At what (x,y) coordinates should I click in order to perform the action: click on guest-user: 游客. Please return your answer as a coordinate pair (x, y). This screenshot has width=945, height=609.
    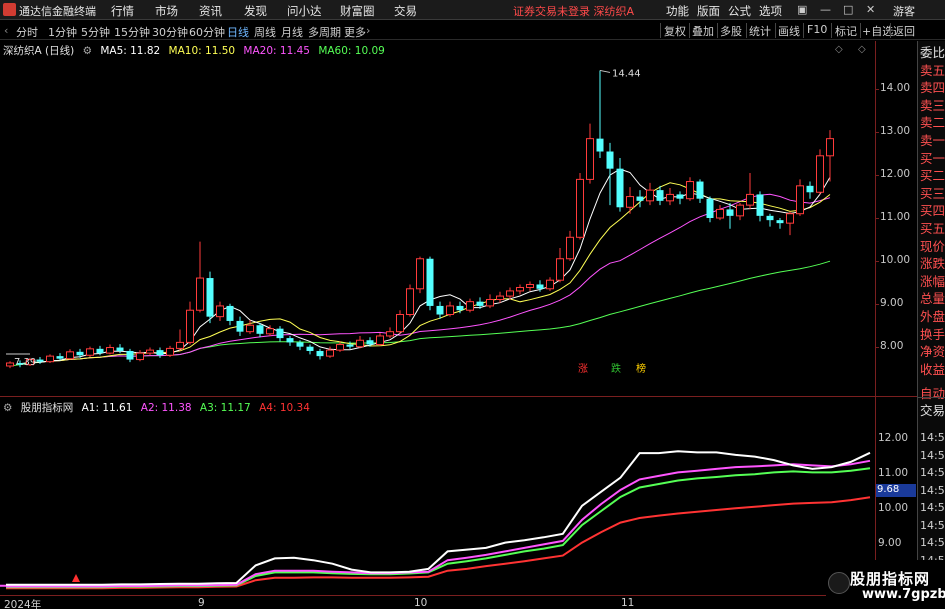
    Looking at the image, I should click on (904, 11).